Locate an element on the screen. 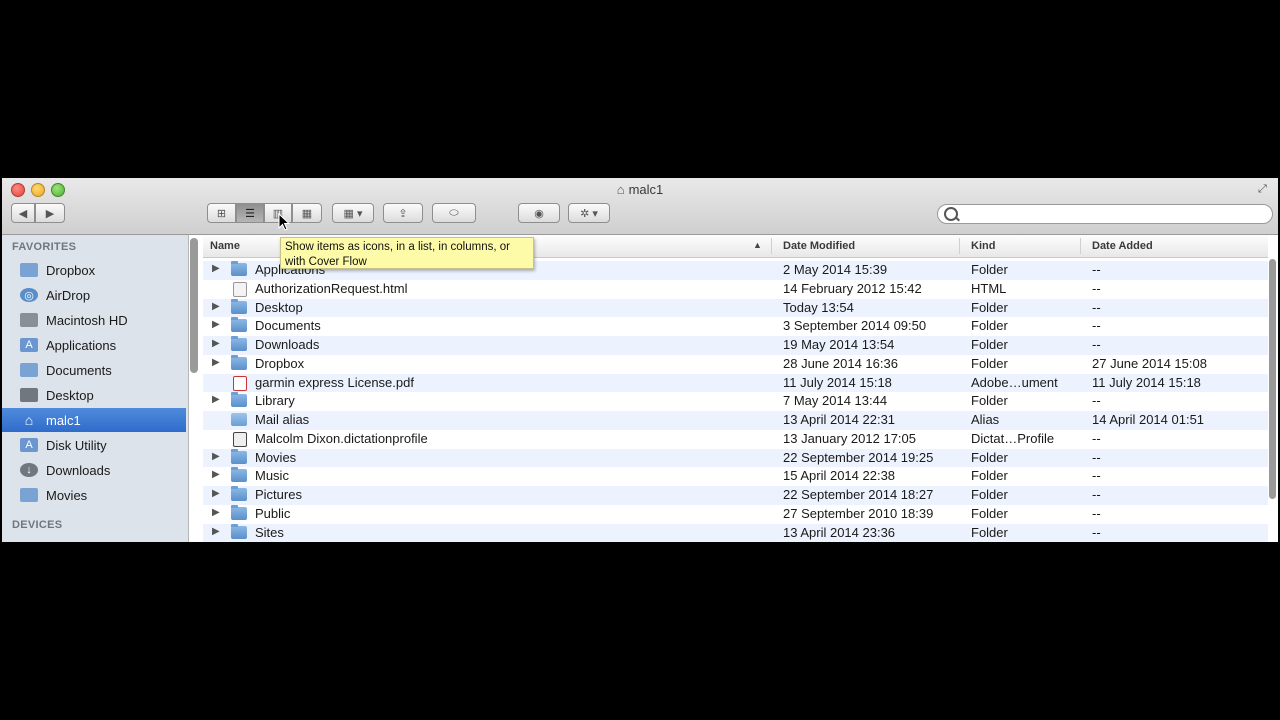  sidebar-item-airdrop: ◎ AirDrop is located at coordinates (94, 295).